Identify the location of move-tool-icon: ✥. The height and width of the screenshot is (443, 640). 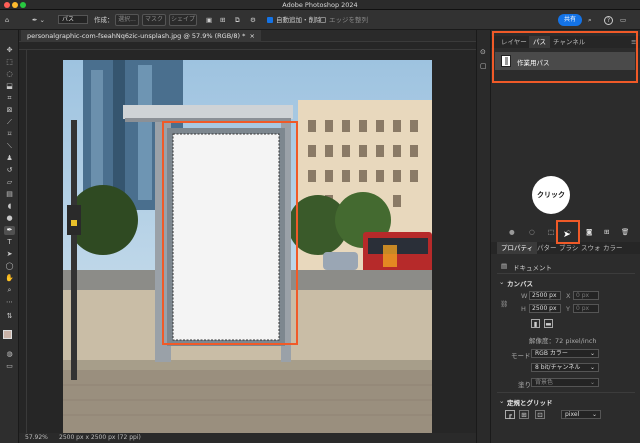
(9, 50).